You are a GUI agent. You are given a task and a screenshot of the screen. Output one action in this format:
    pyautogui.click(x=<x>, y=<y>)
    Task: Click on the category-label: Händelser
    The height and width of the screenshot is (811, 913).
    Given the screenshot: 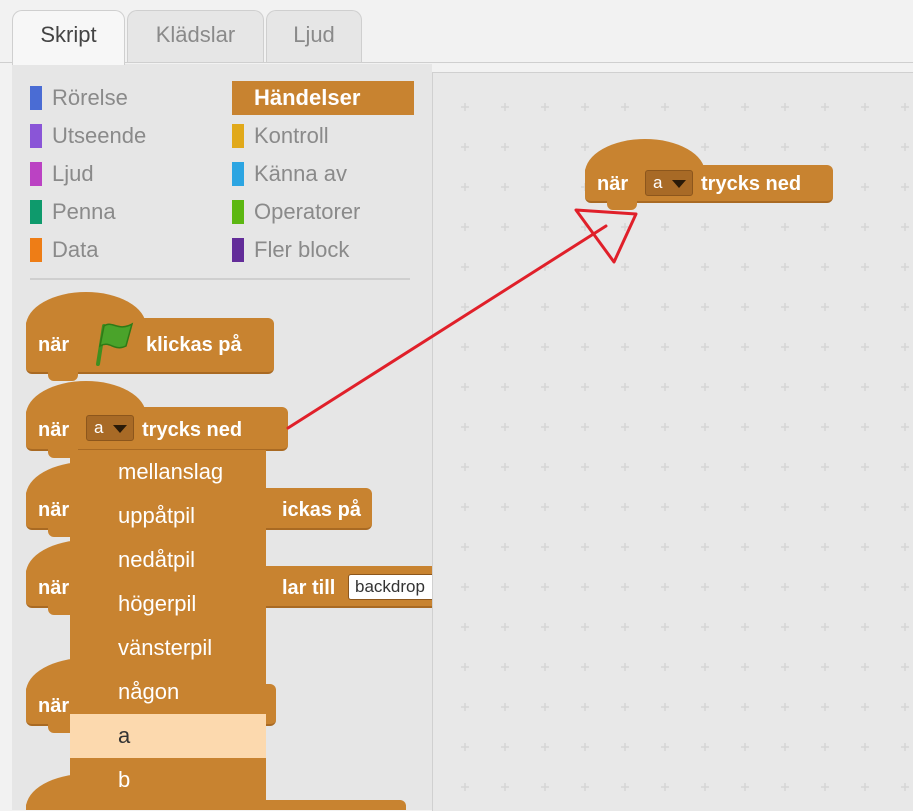 What is the action you would take?
    pyautogui.click(x=307, y=97)
    